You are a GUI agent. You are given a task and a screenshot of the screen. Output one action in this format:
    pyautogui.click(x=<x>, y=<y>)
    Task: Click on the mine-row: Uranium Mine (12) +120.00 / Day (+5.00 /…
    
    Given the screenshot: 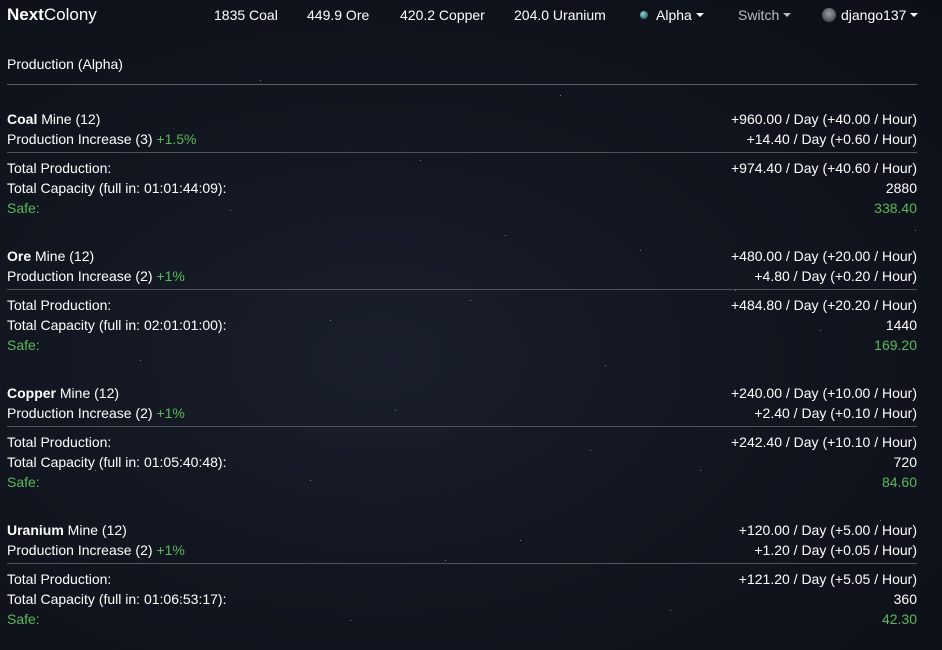 What is the action you would take?
    pyautogui.click(x=462, y=530)
    